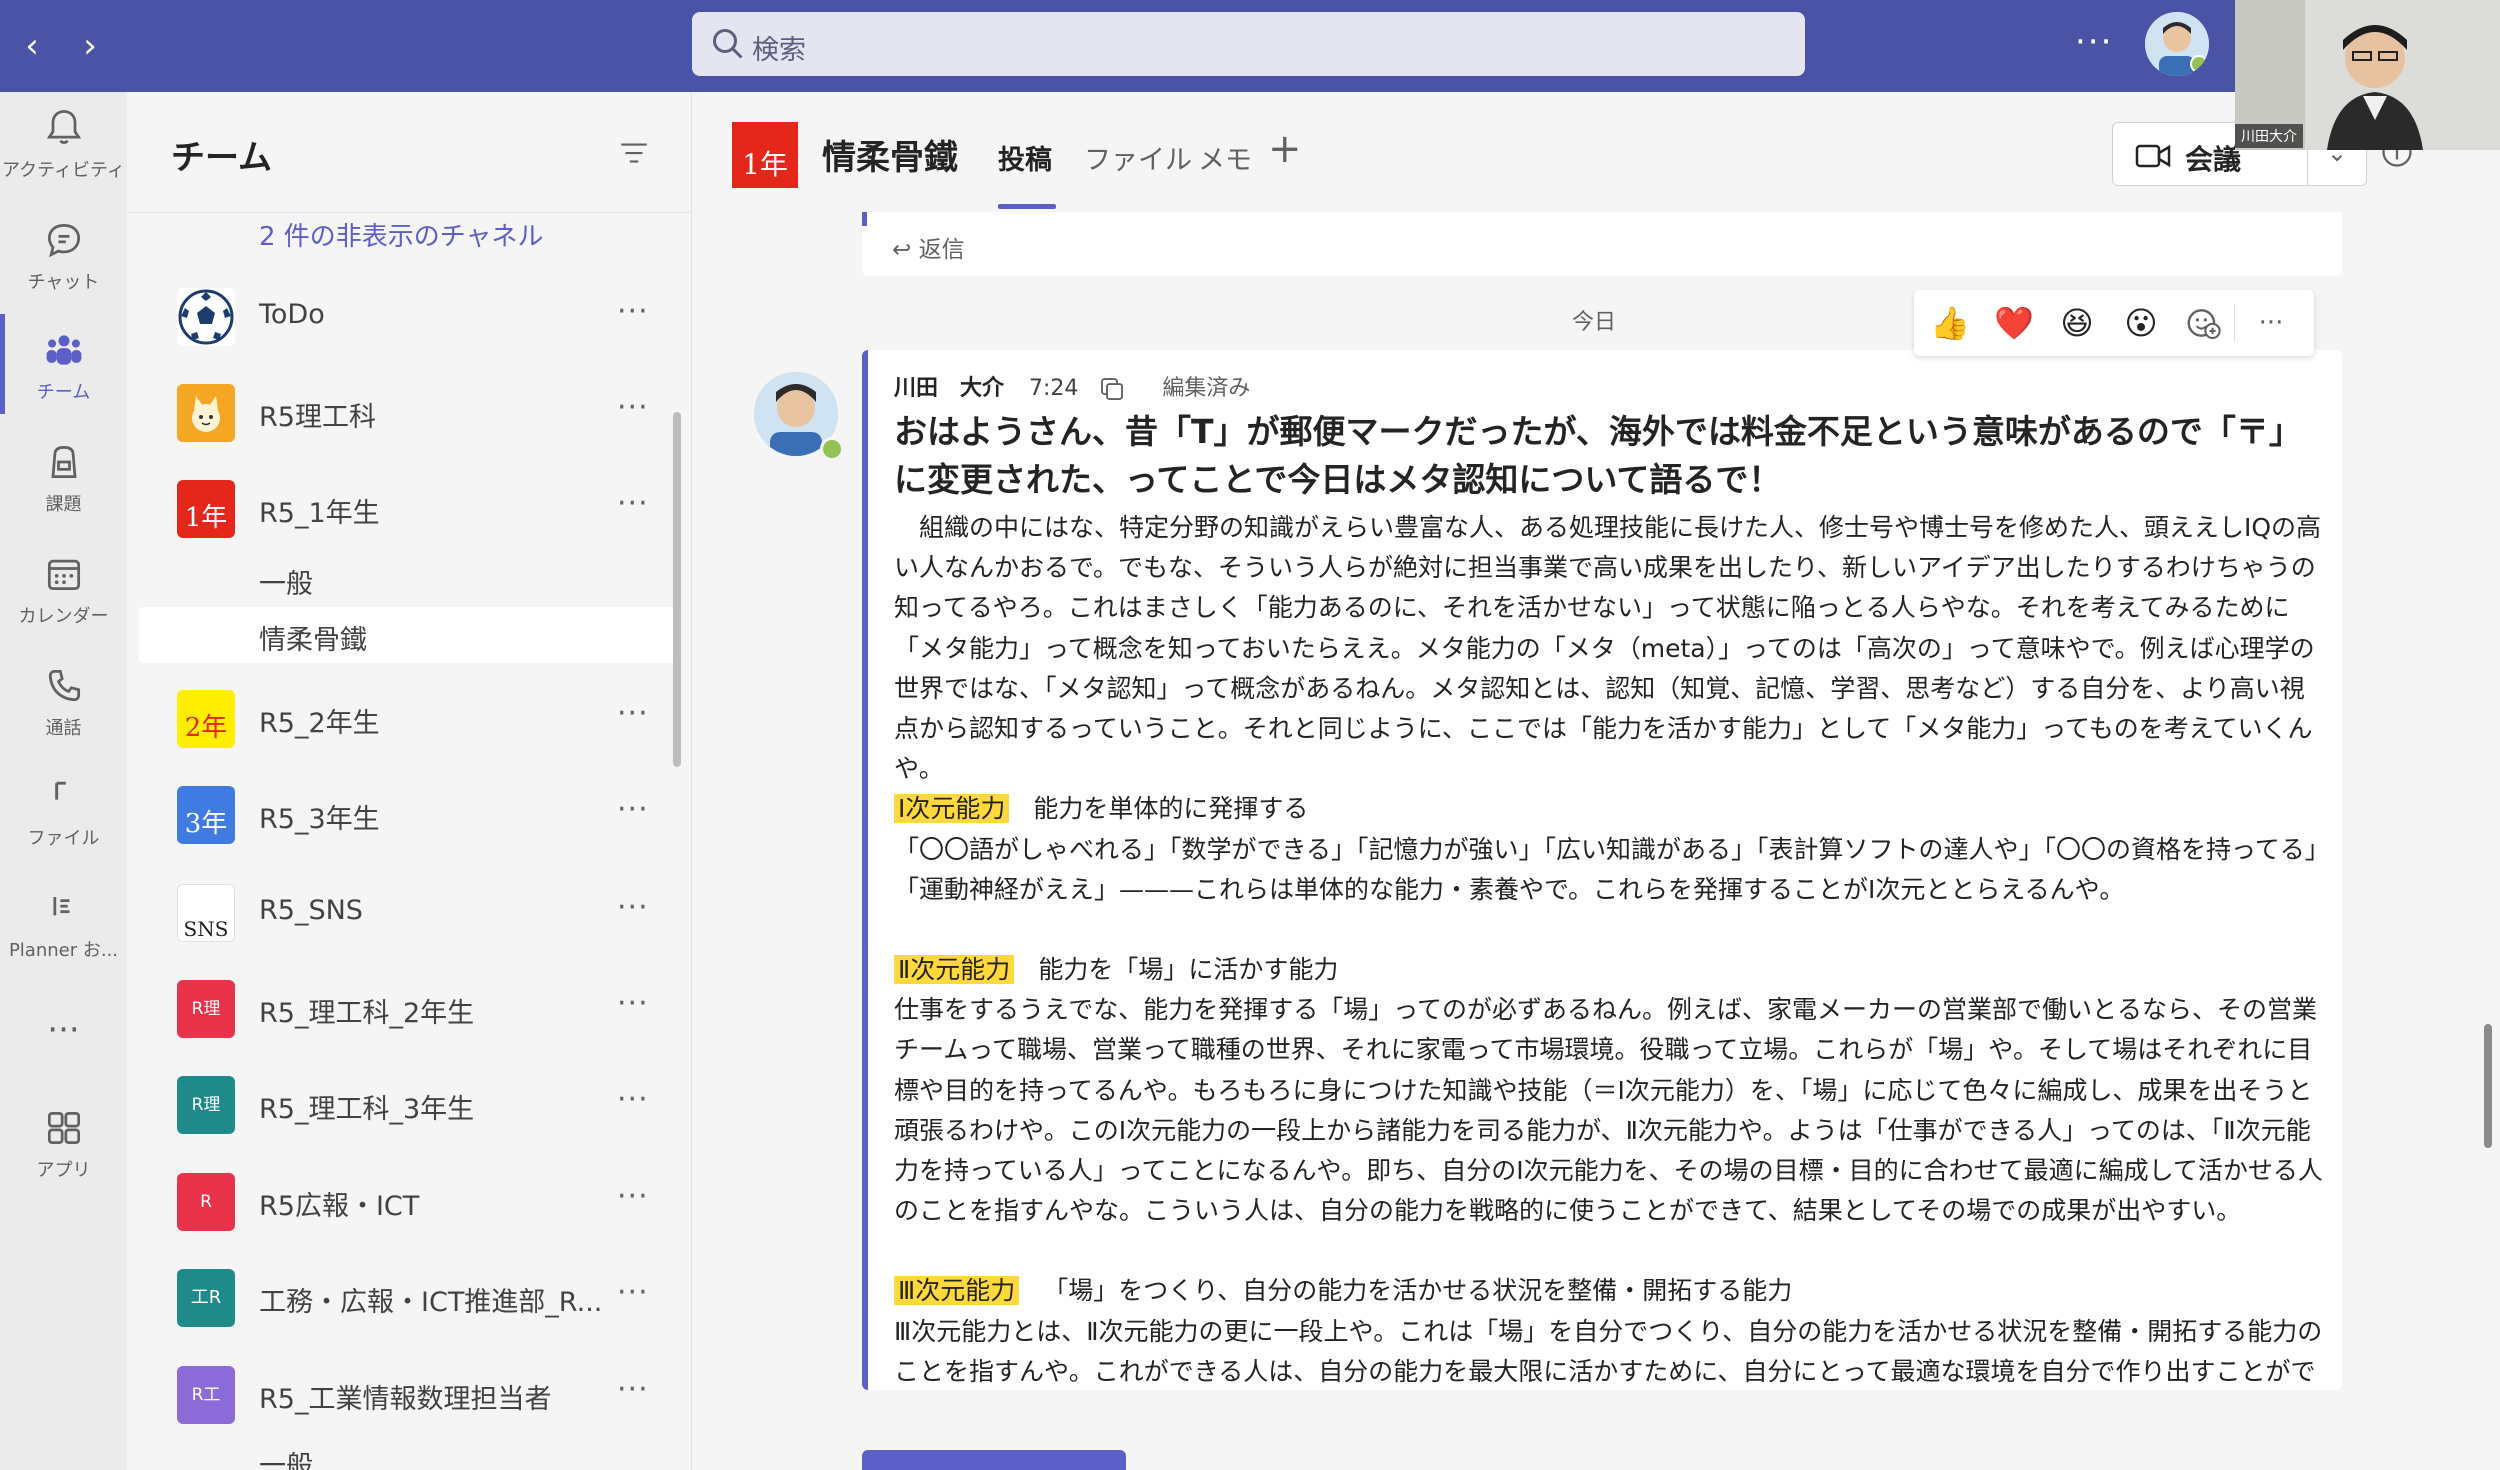  What do you see at coordinates (2141, 323) in the screenshot?
I see `surprised-reaction: 😮` at bounding box center [2141, 323].